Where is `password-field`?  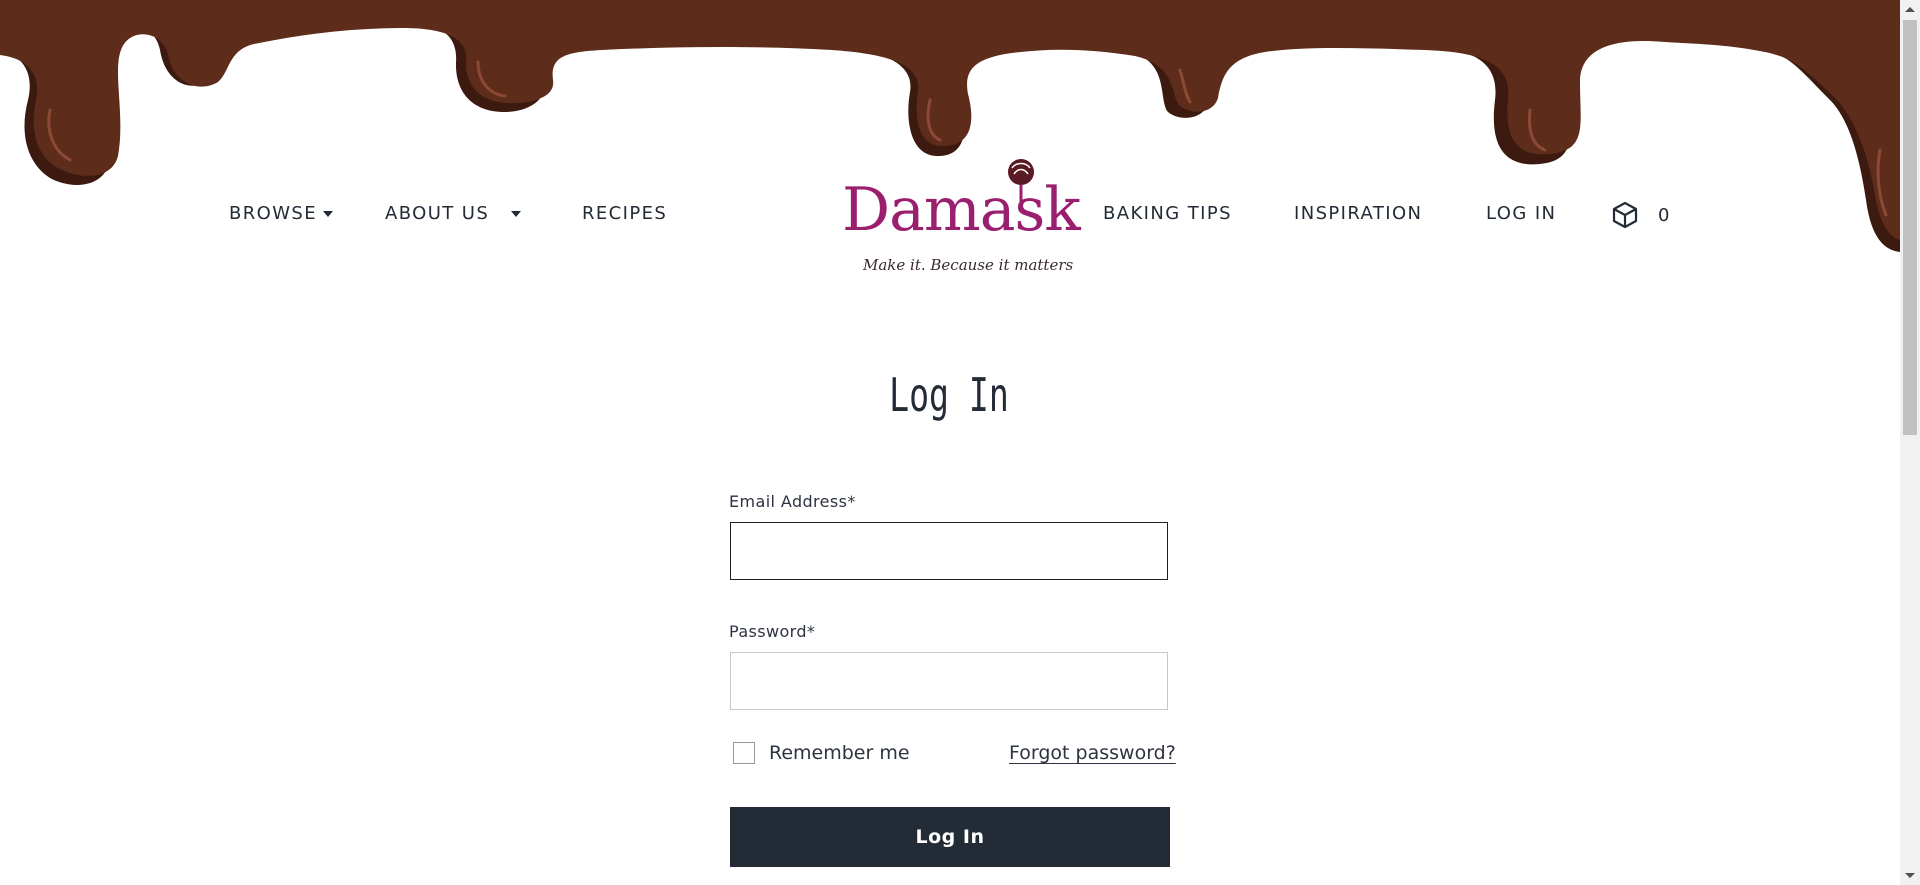 password-field is located at coordinates (949, 681).